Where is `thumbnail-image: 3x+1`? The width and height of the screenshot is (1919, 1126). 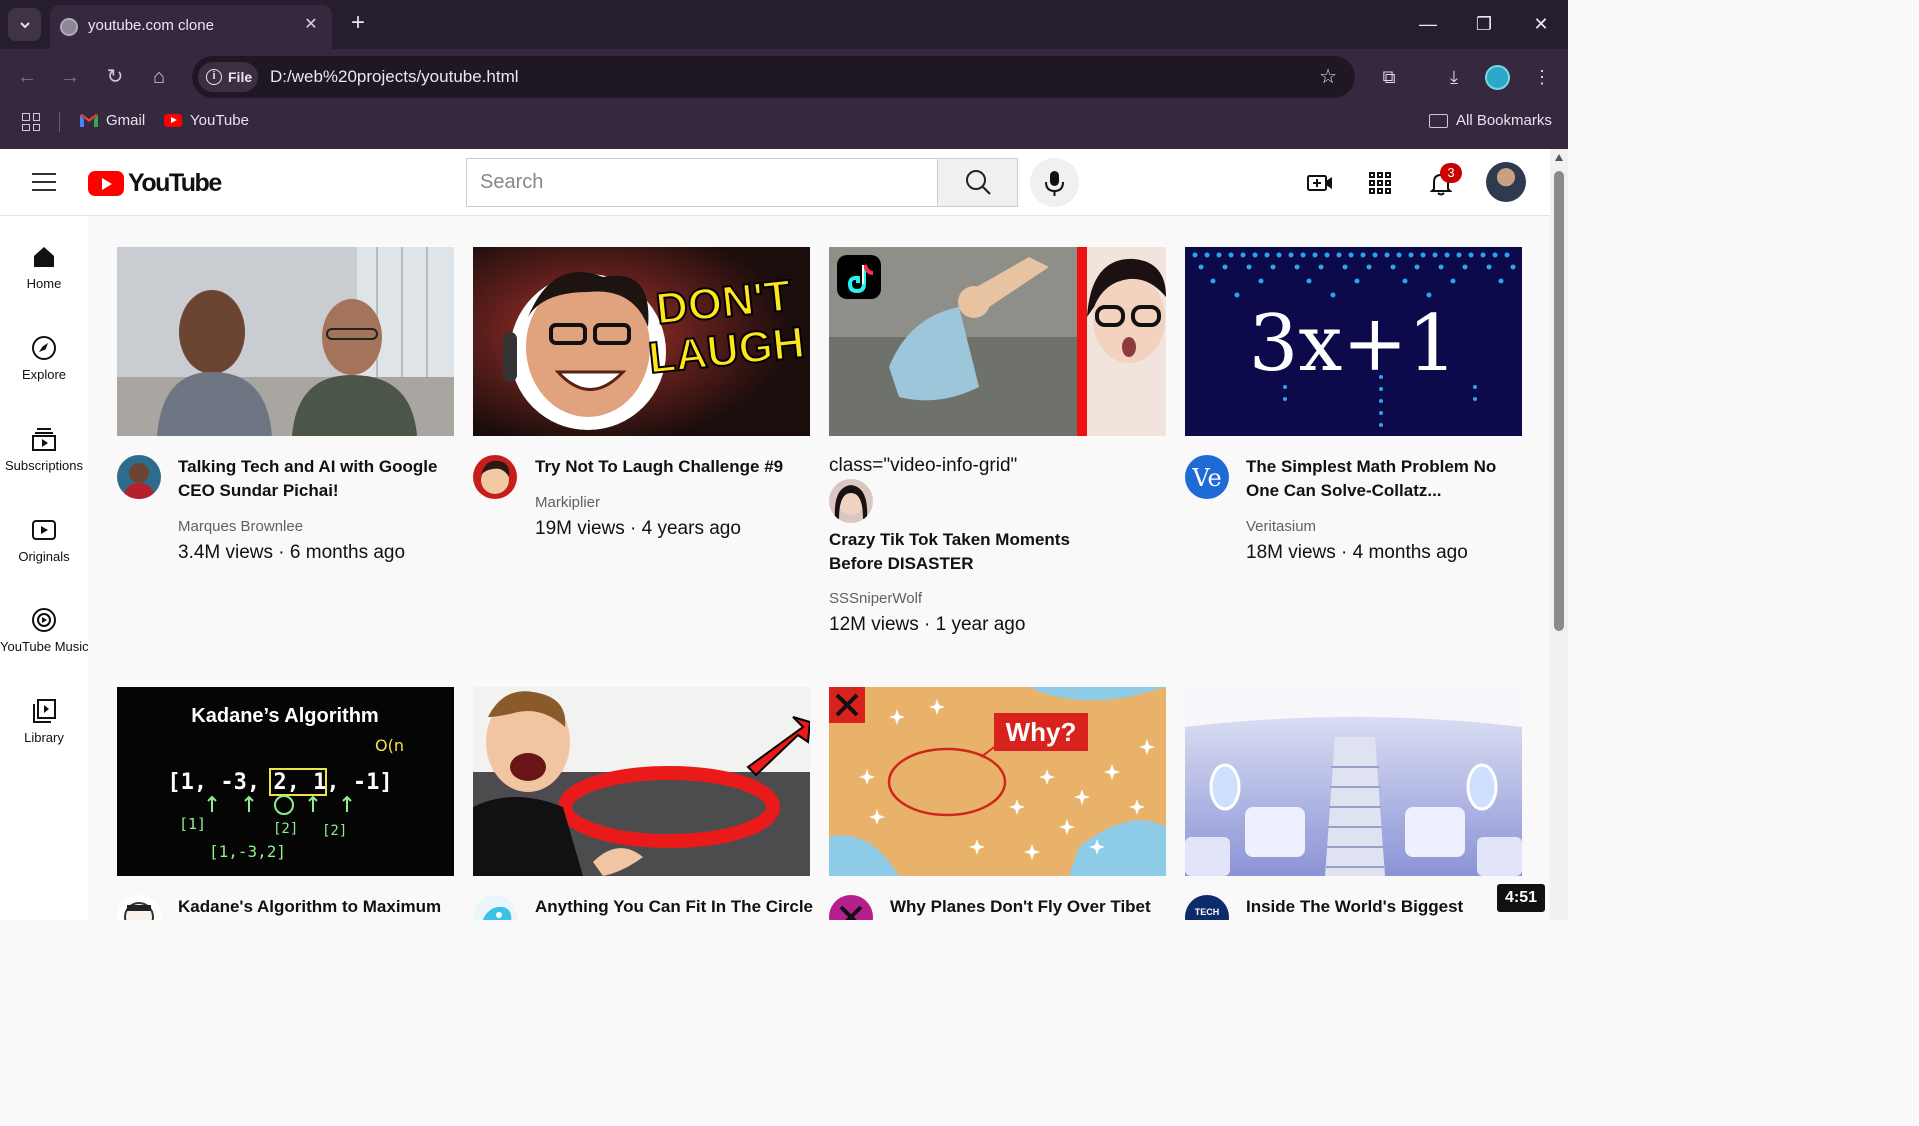 thumbnail-image: 3x+1 is located at coordinates (1353, 341).